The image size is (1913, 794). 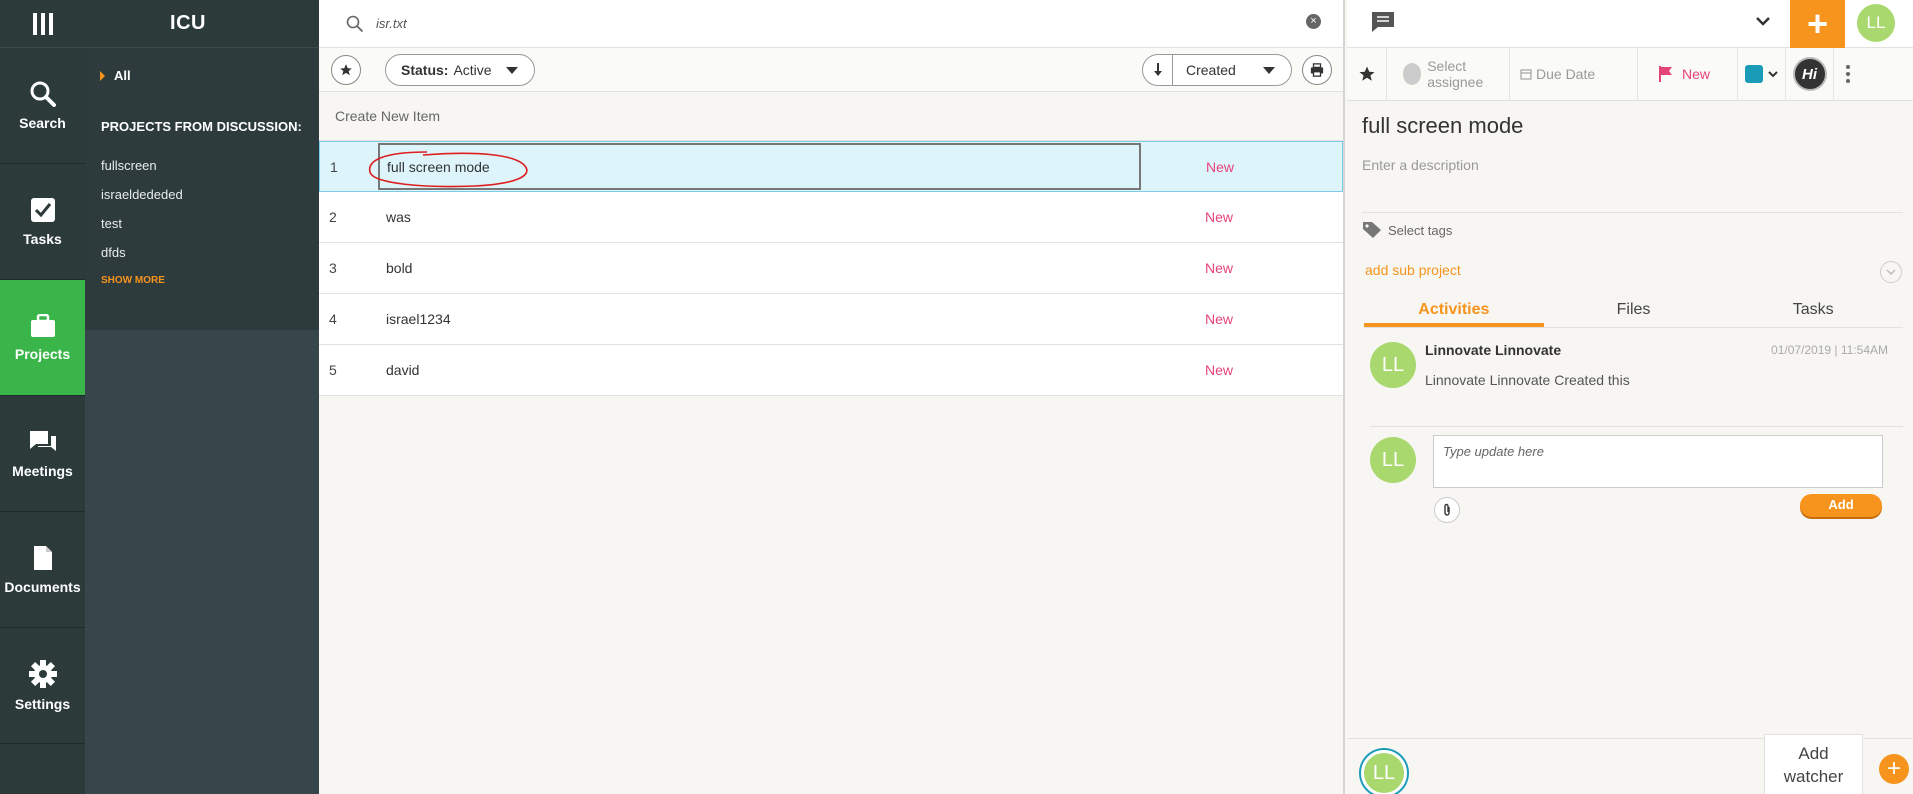 I want to click on menu-button, so click(x=42, y=24).